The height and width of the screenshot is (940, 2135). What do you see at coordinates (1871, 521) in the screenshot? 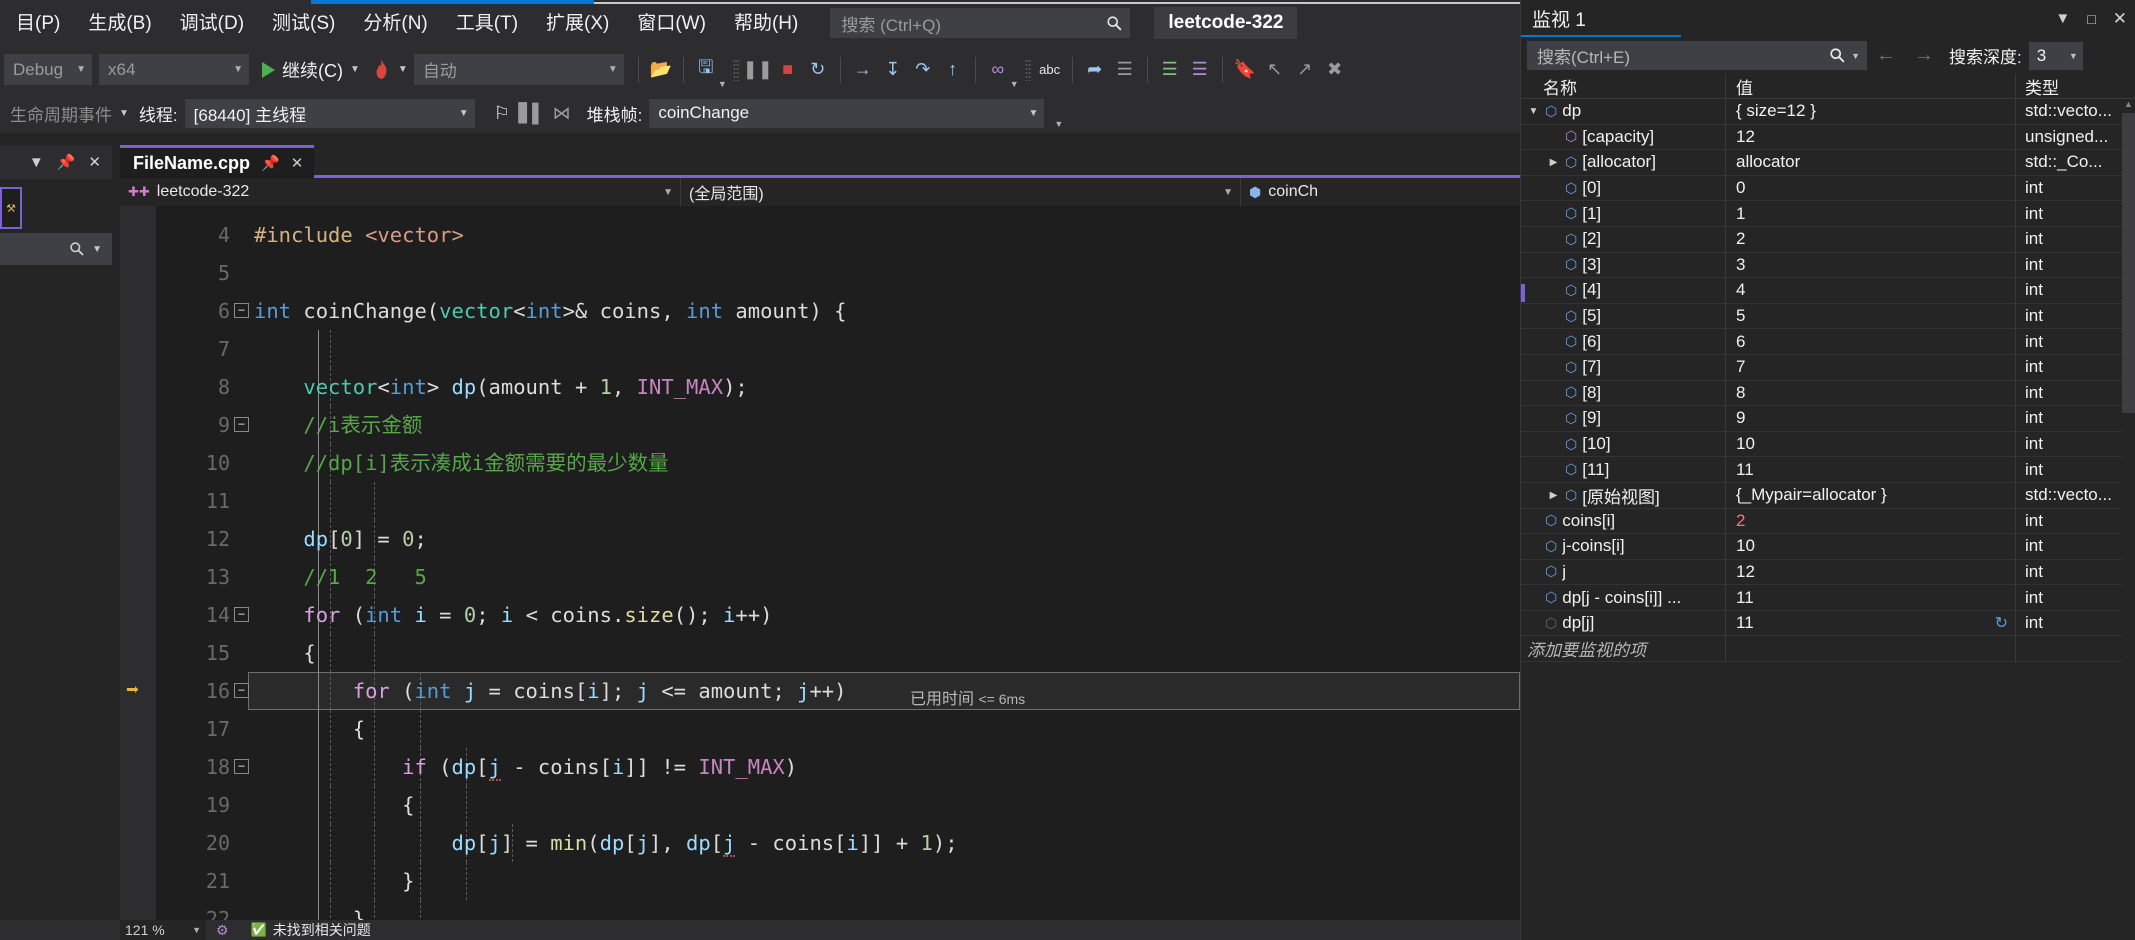
I see `watch-row-value-cell: 2` at bounding box center [1871, 521].